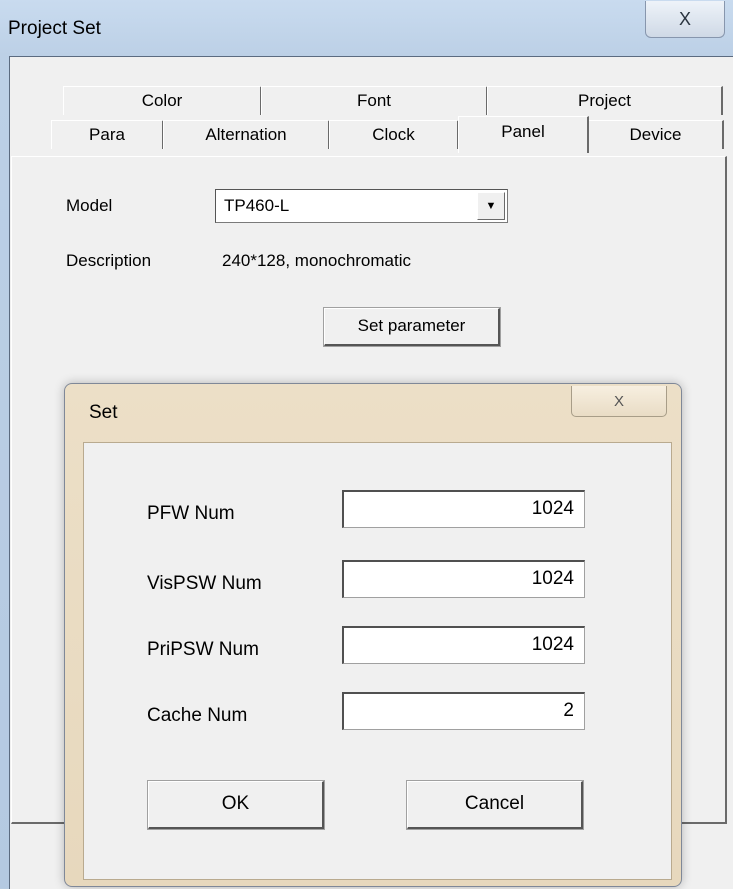  What do you see at coordinates (463, 509) in the screenshot?
I see `pfw-num-field: 1024` at bounding box center [463, 509].